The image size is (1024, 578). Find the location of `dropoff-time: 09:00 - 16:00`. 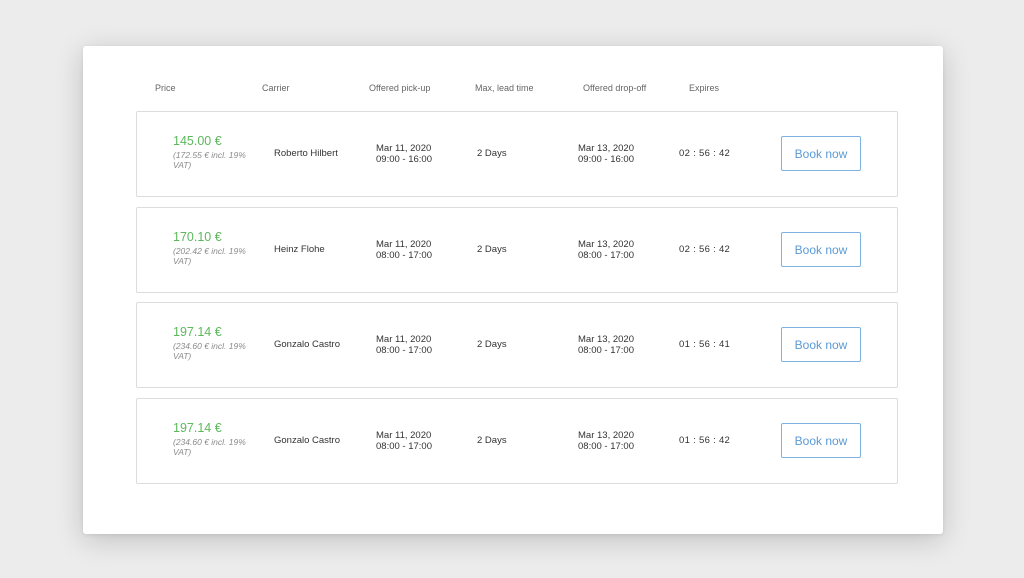

dropoff-time: 09:00 - 16:00 is located at coordinates (606, 159).